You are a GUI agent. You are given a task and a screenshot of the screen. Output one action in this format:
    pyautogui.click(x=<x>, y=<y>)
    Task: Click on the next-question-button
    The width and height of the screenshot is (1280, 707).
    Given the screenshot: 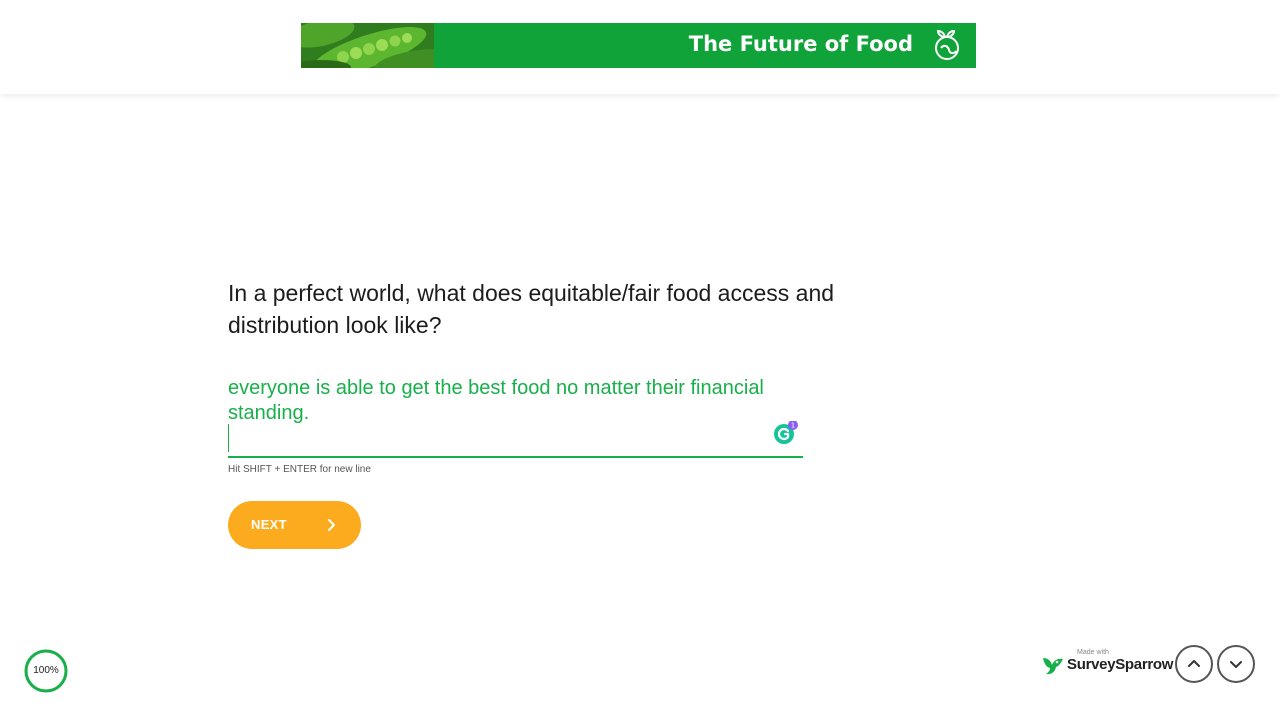 What is the action you would take?
    pyautogui.click(x=1236, y=664)
    